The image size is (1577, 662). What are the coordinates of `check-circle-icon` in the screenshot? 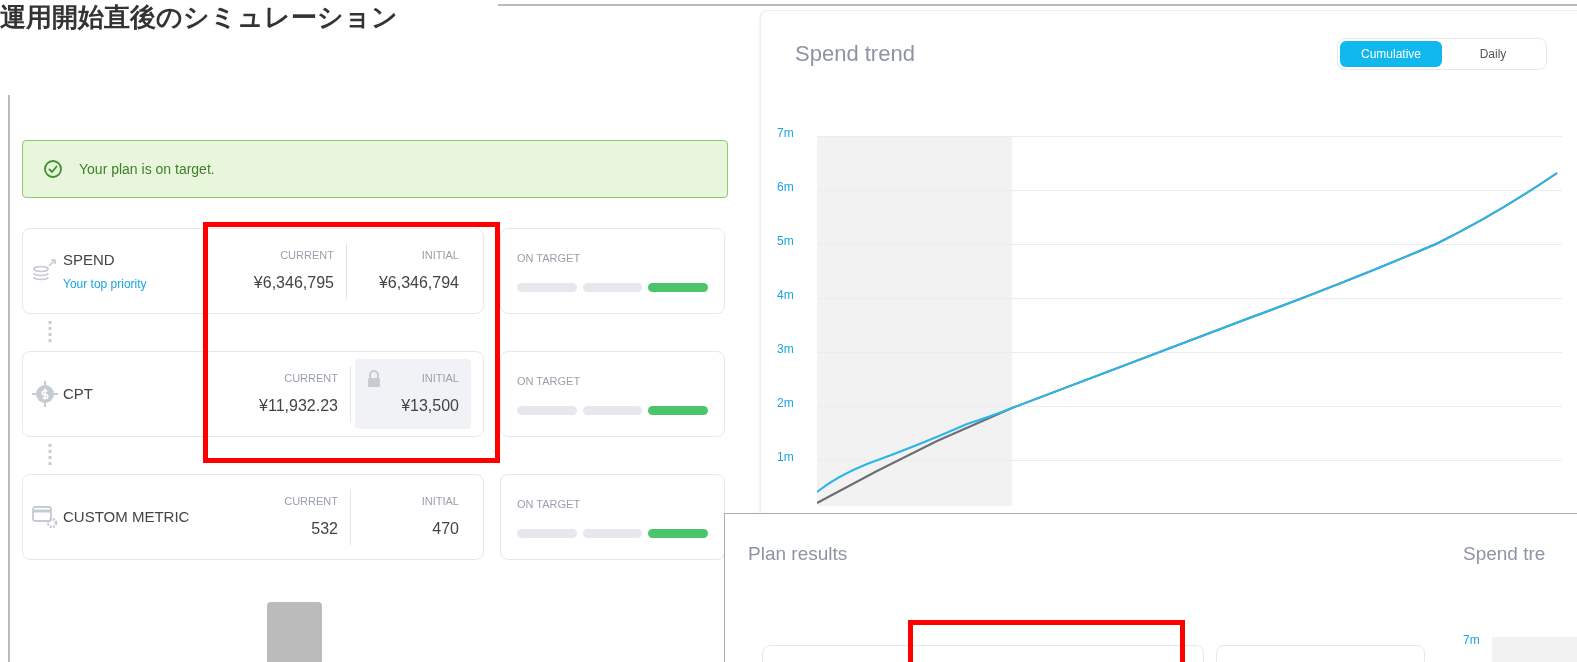 It's located at (53, 169).